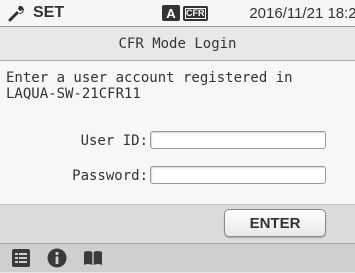 This screenshot has height=273, width=355. What do you see at coordinates (57, 258) in the screenshot?
I see `info-icon` at bounding box center [57, 258].